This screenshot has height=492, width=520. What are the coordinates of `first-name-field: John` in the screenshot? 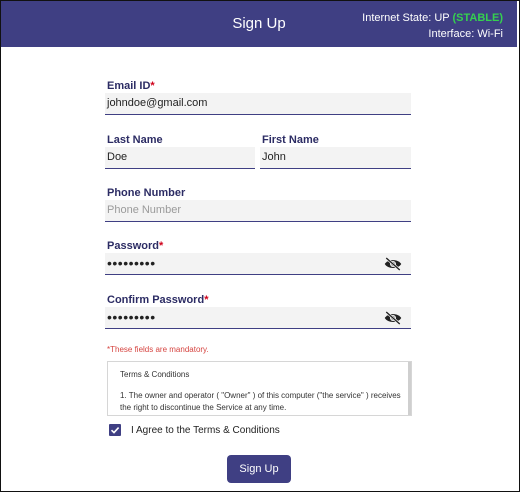 It's located at (335, 158).